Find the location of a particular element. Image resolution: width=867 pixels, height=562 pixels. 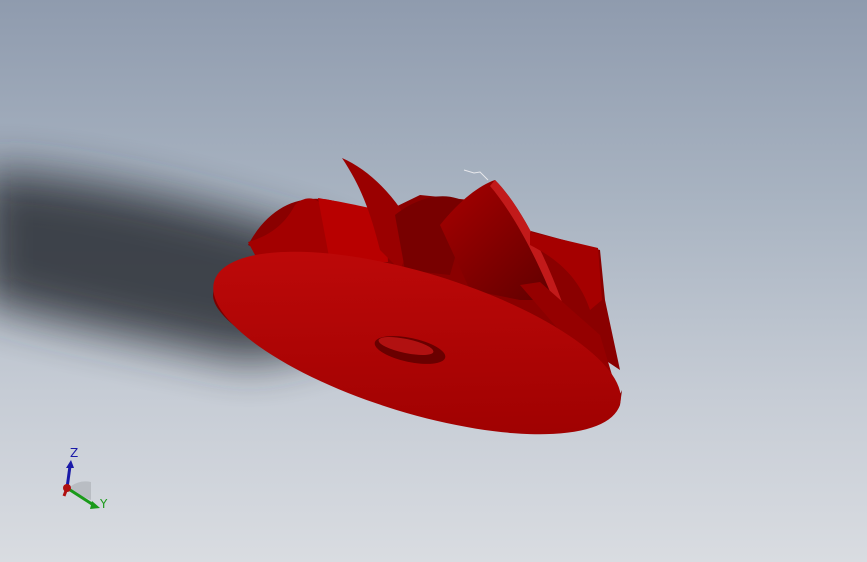

reference-triad: Z Y is located at coordinates (85, 480).